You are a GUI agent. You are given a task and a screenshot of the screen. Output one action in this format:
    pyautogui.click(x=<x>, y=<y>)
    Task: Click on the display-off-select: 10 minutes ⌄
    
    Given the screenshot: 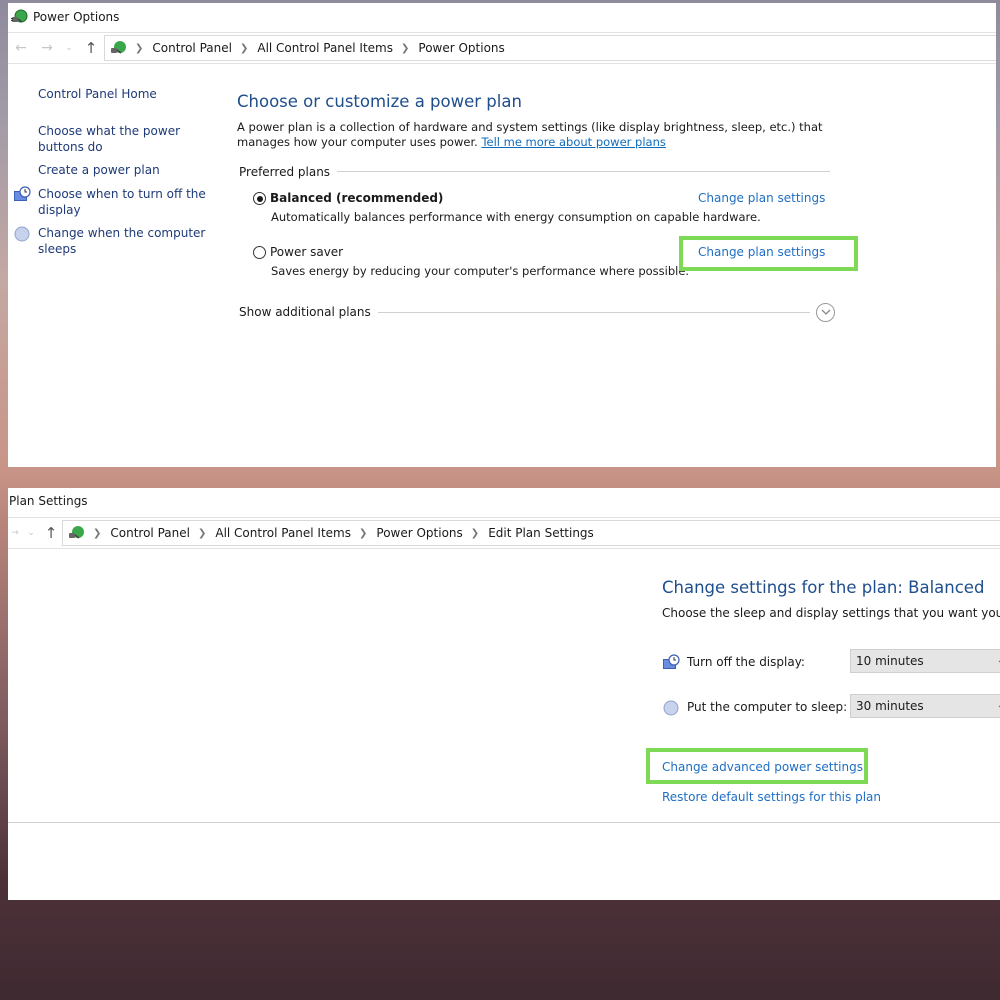 What is the action you would take?
    pyautogui.click(x=925, y=661)
    